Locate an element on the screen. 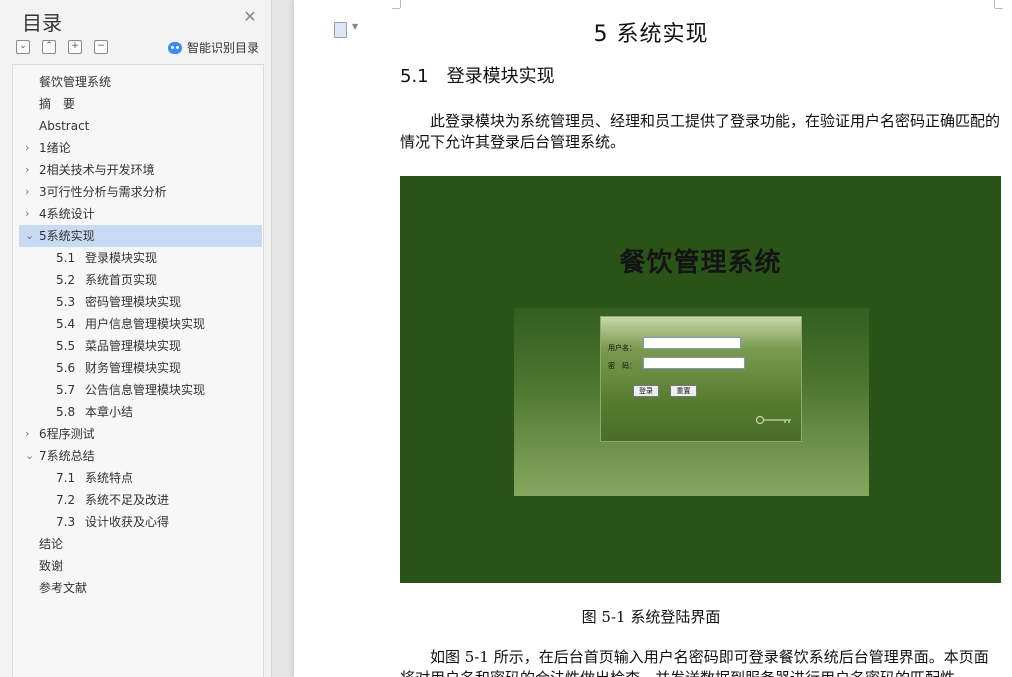 The width and height of the screenshot is (1012, 677). collapse-all-icon: ⌄ is located at coordinates (23, 47).